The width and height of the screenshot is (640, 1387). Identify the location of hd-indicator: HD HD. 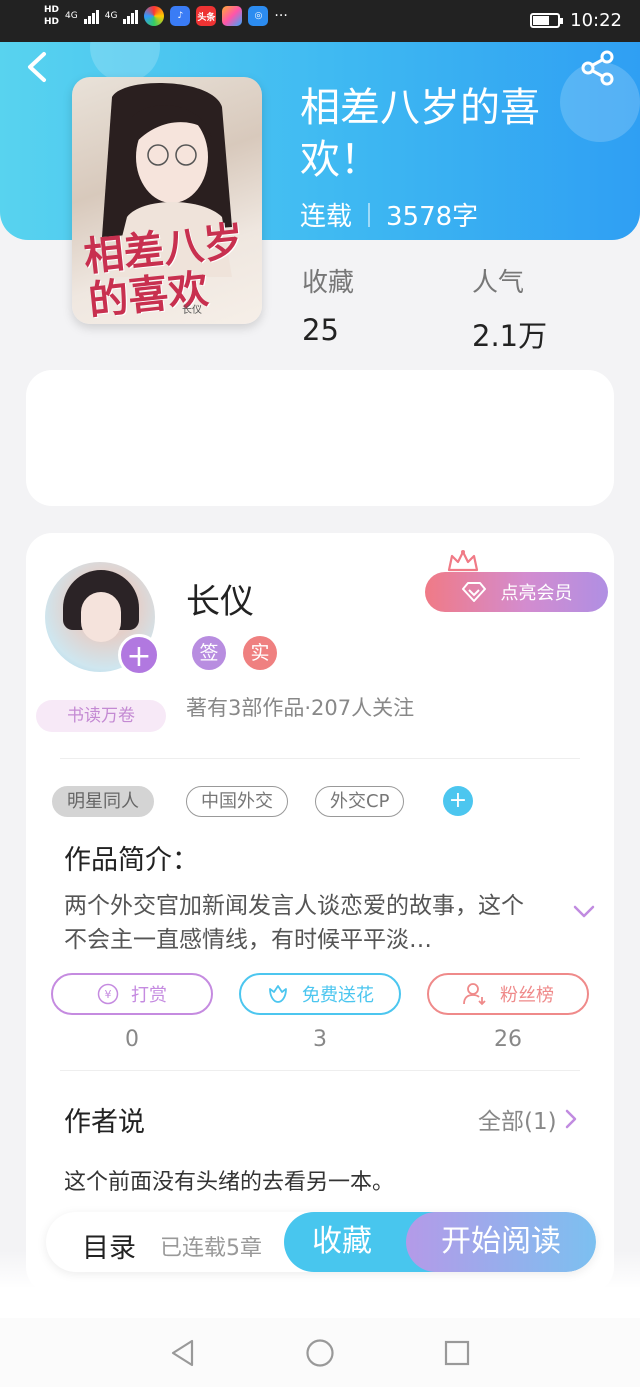
(51, 16).